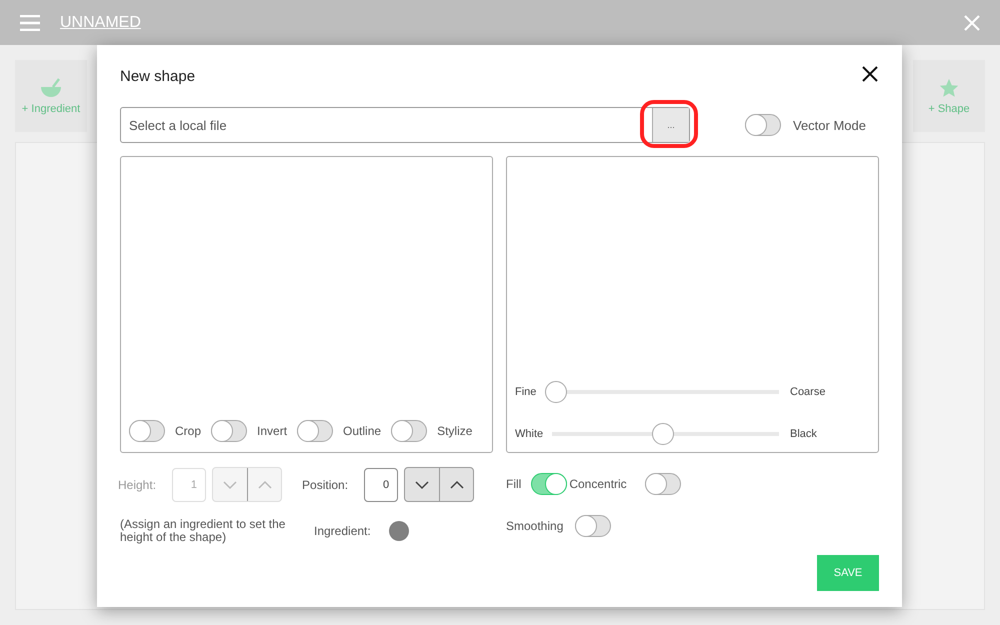  What do you see at coordinates (870, 74) in the screenshot?
I see `close-button` at bounding box center [870, 74].